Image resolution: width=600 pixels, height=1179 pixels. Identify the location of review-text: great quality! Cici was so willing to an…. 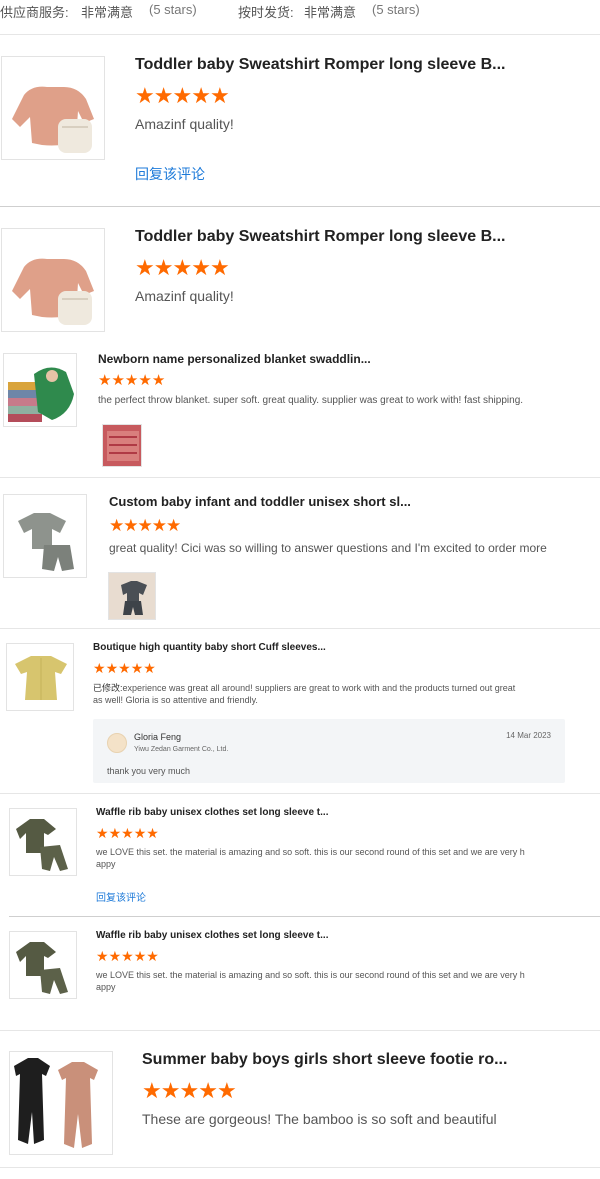
(328, 548).